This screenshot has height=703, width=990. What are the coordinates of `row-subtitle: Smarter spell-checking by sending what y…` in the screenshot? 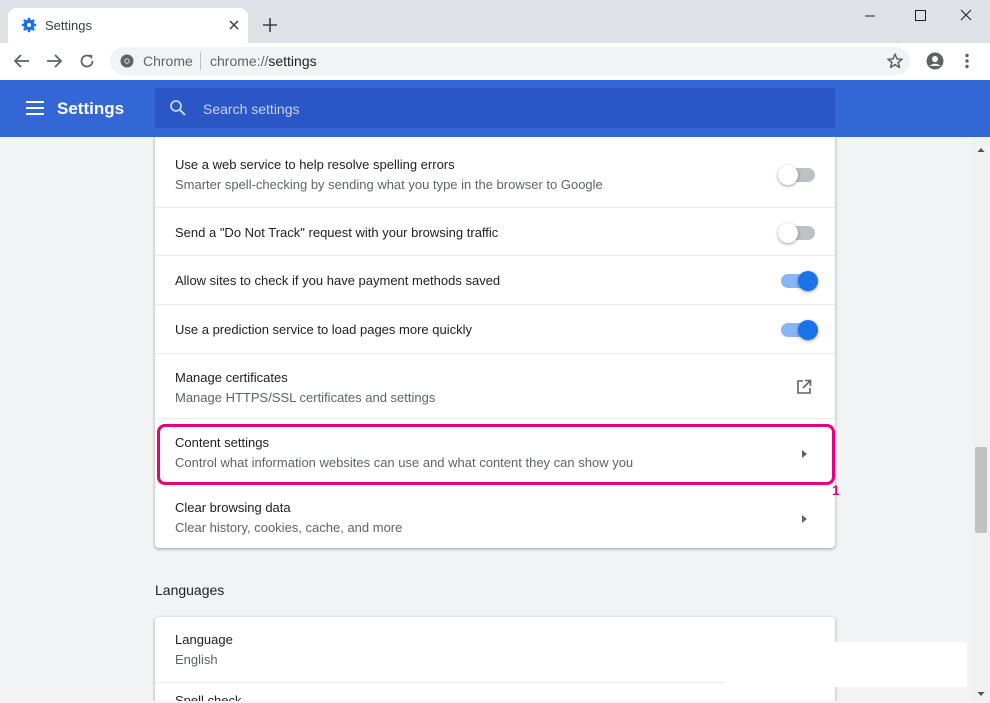 It's located at (389, 184).